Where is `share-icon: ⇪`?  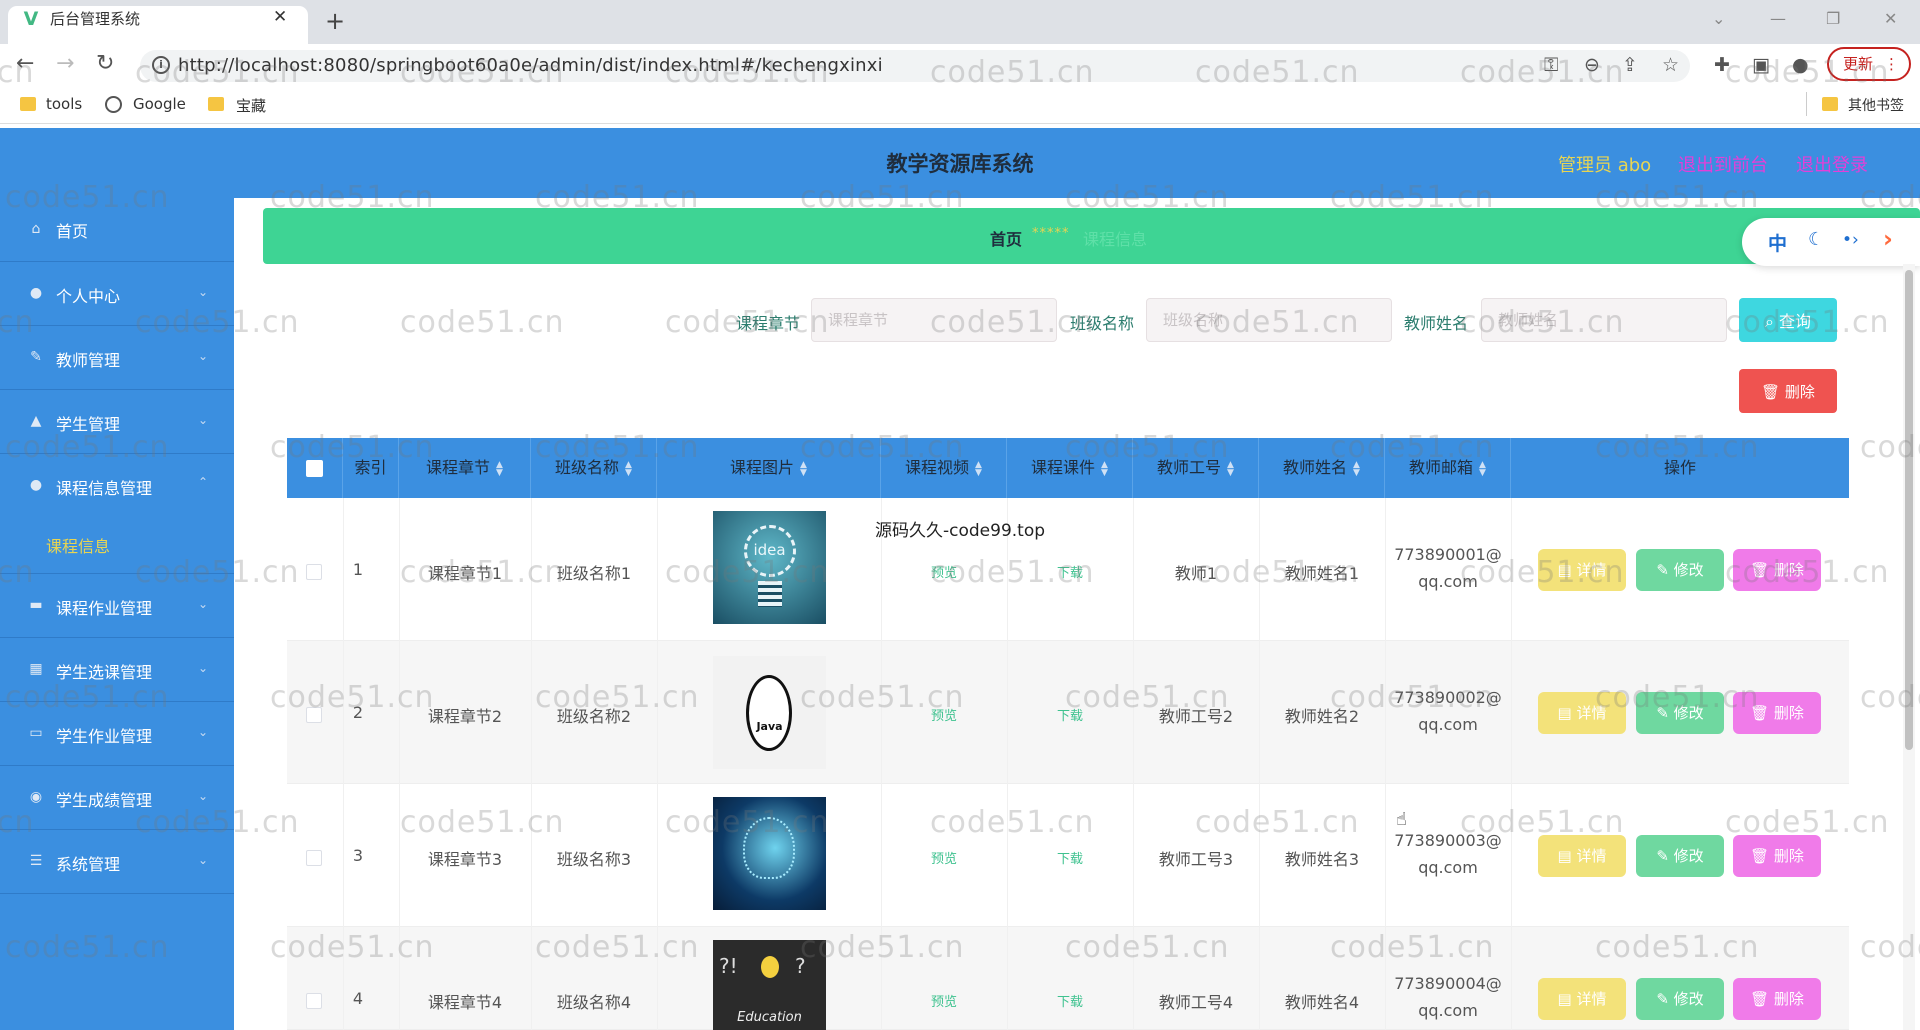
share-icon: ⇪ is located at coordinates (1630, 65).